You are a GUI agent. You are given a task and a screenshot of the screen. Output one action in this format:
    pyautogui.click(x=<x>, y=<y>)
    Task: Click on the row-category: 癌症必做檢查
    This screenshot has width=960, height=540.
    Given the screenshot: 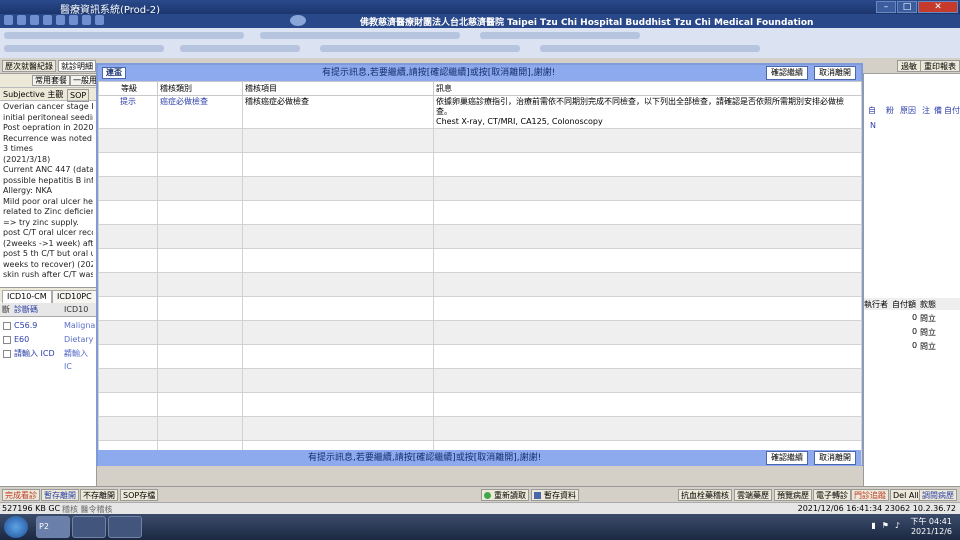 What is the action you would take?
    pyautogui.click(x=200, y=112)
    